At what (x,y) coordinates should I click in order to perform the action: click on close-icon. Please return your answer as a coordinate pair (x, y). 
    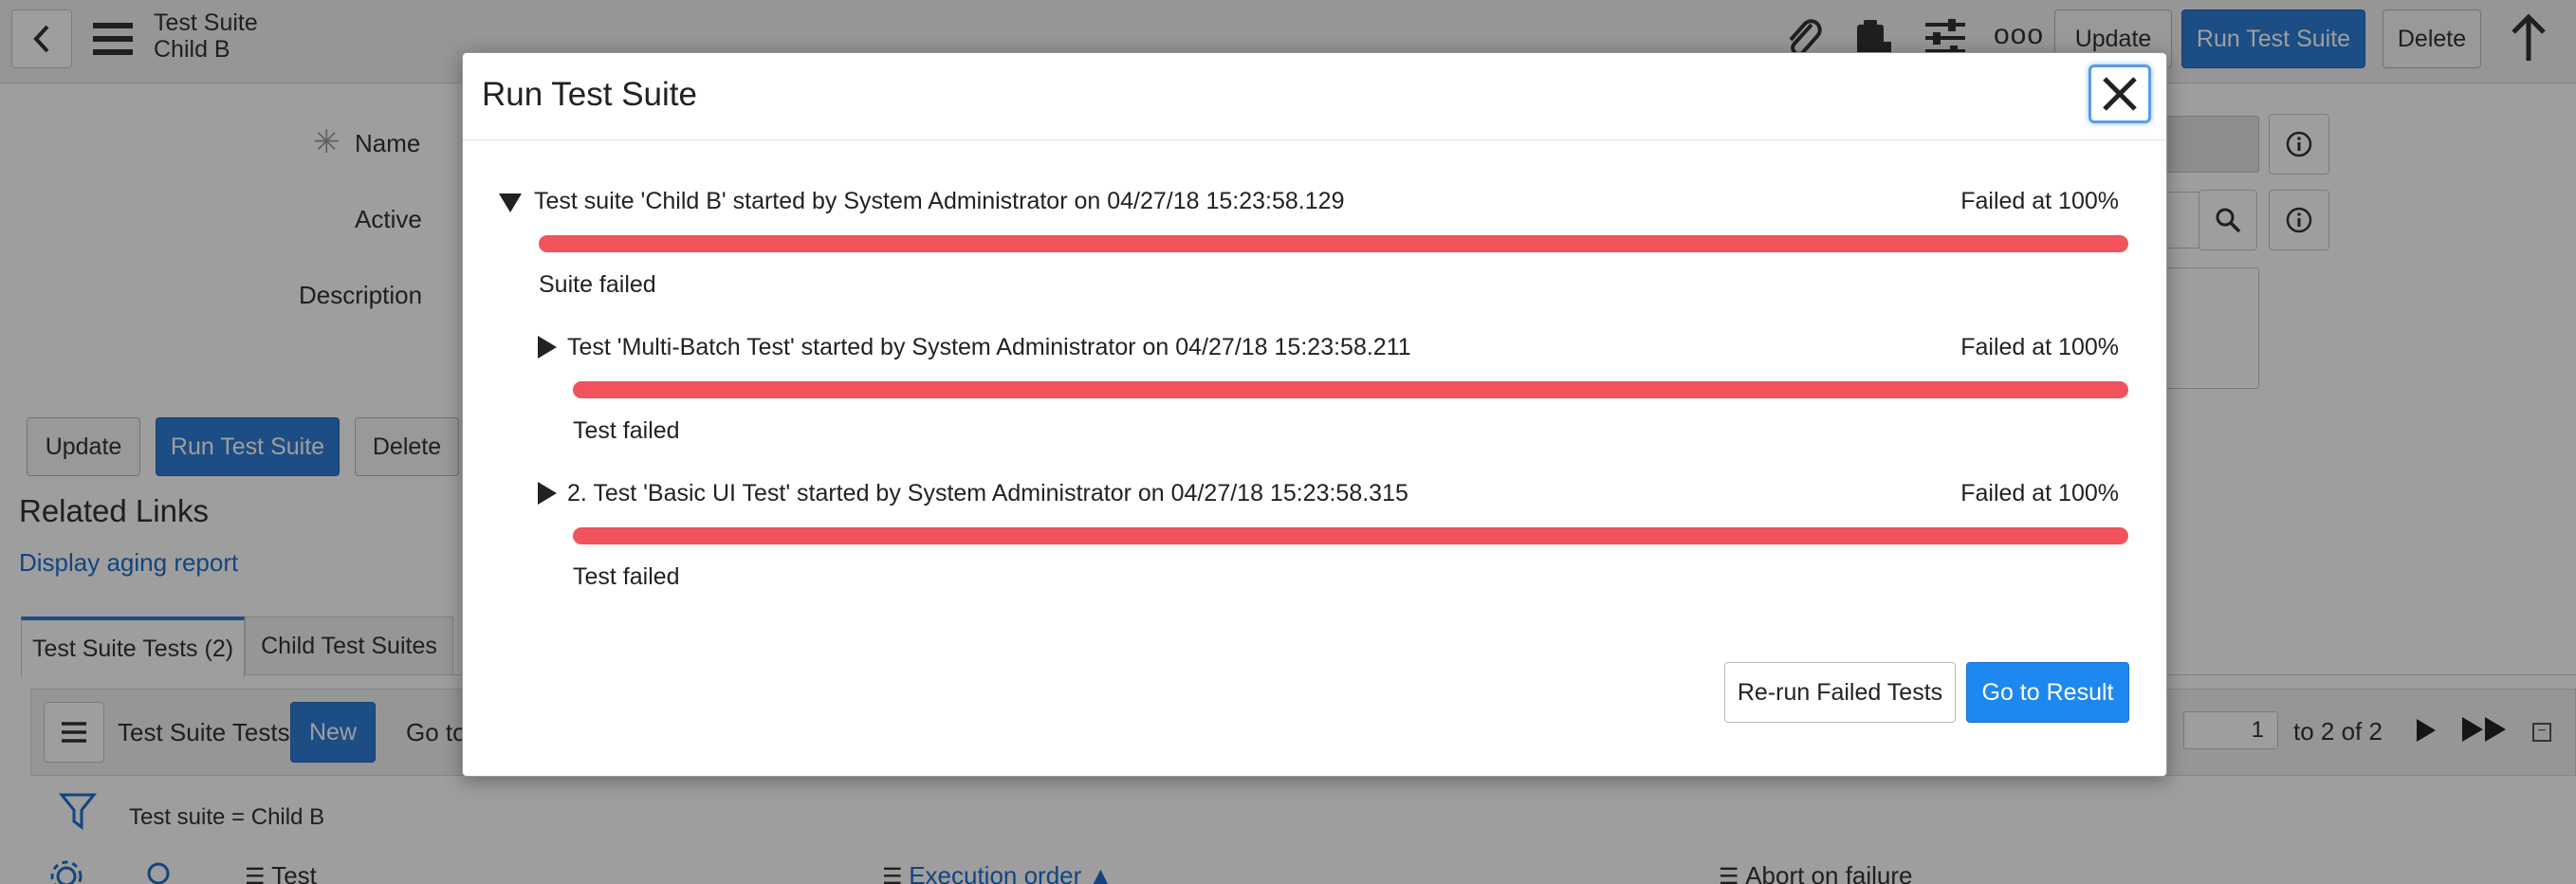
    Looking at the image, I should click on (2120, 94).